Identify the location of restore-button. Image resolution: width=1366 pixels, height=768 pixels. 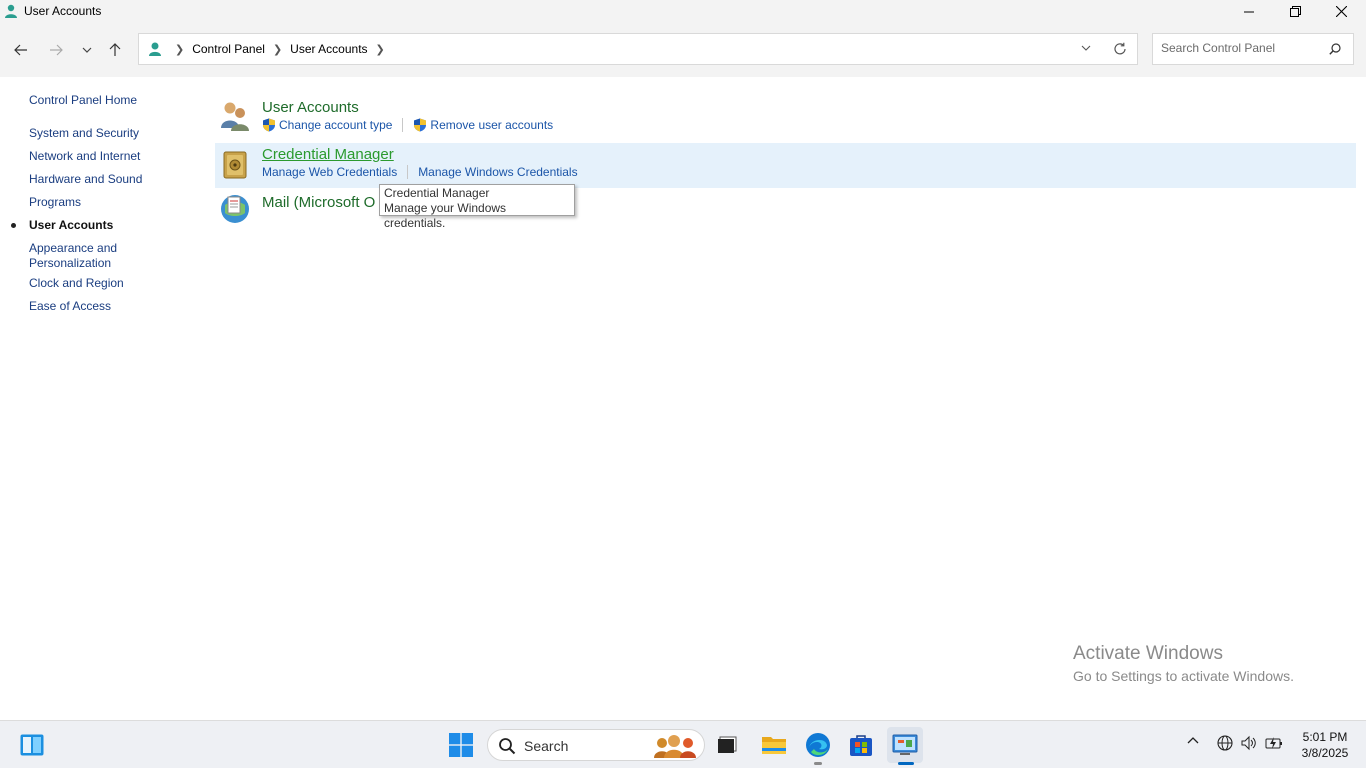
(1295, 11).